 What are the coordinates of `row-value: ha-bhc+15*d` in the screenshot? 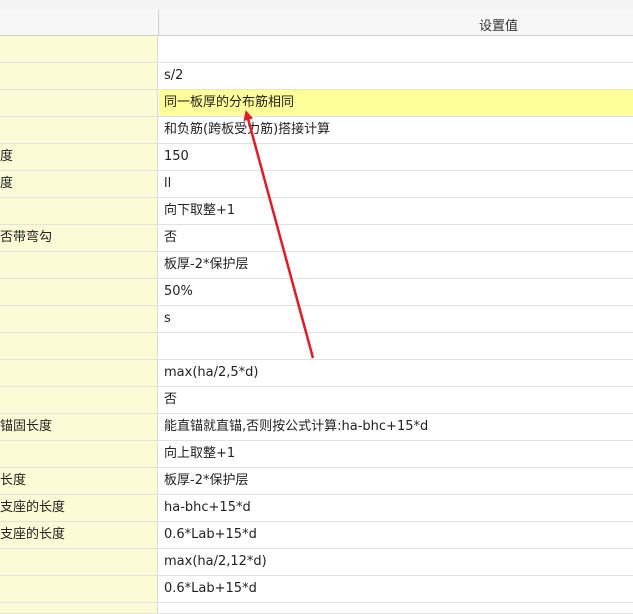 It's located at (396, 508).